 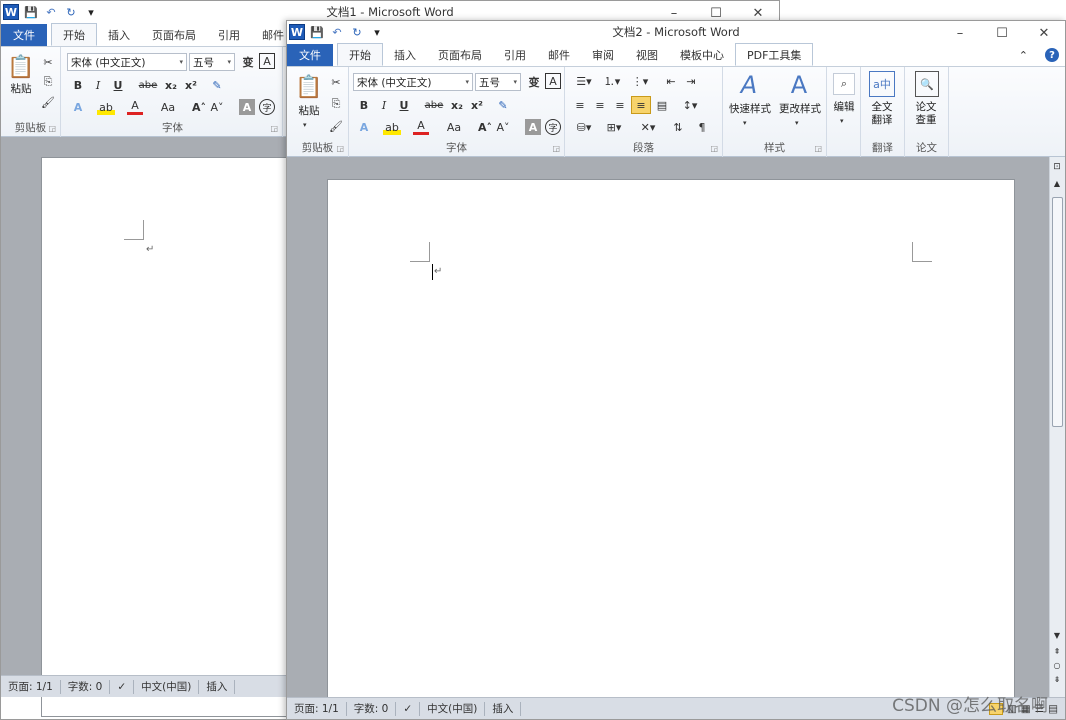 What do you see at coordinates (1057, 183) in the screenshot?
I see `scroll-up-icon: ▲` at bounding box center [1057, 183].